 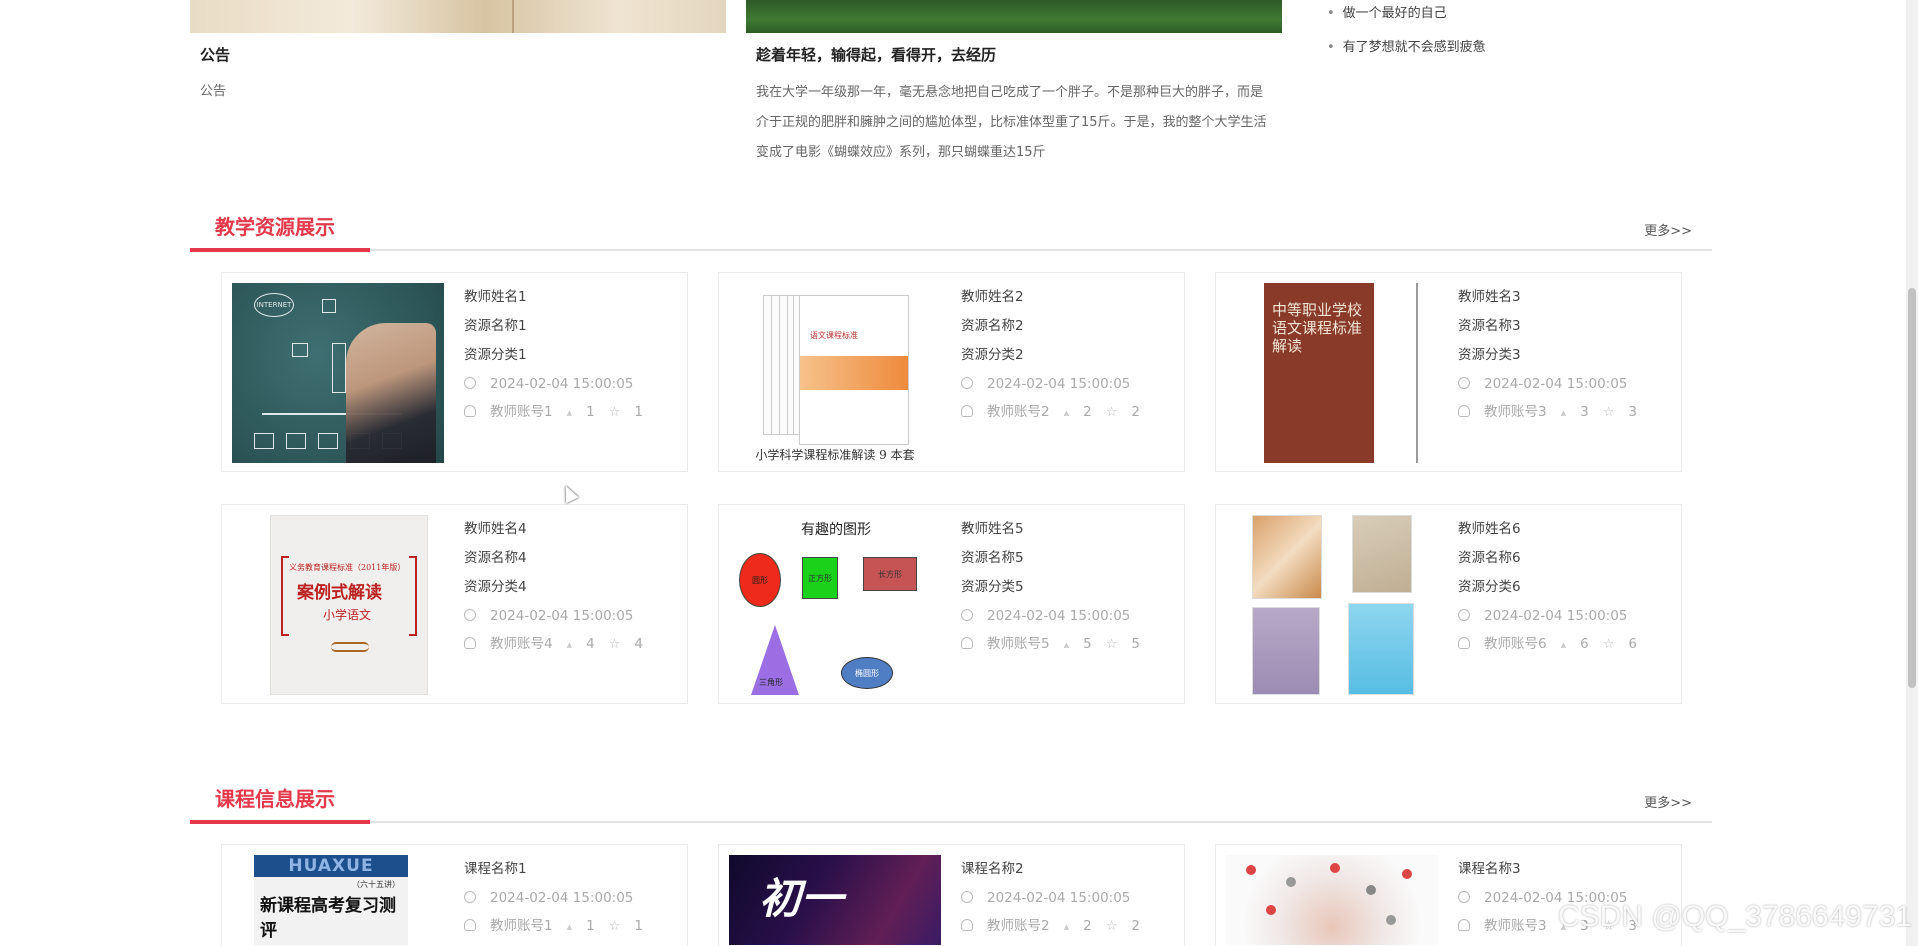 What do you see at coordinates (1087, 644) in the screenshot?
I see `like-count: 5` at bounding box center [1087, 644].